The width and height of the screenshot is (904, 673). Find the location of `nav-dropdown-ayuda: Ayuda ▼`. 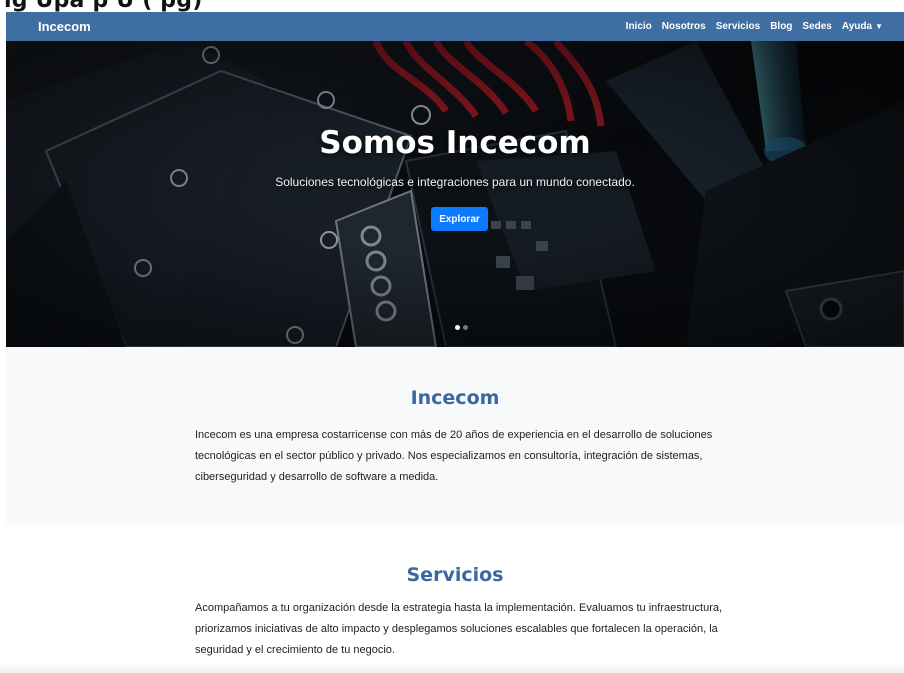

nav-dropdown-ayuda: Ayuda ▼ is located at coordinates (862, 26).